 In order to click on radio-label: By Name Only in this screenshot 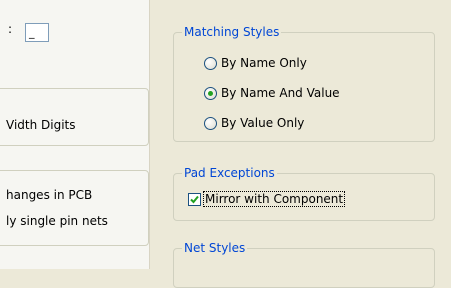, I will do `click(264, 63)`.